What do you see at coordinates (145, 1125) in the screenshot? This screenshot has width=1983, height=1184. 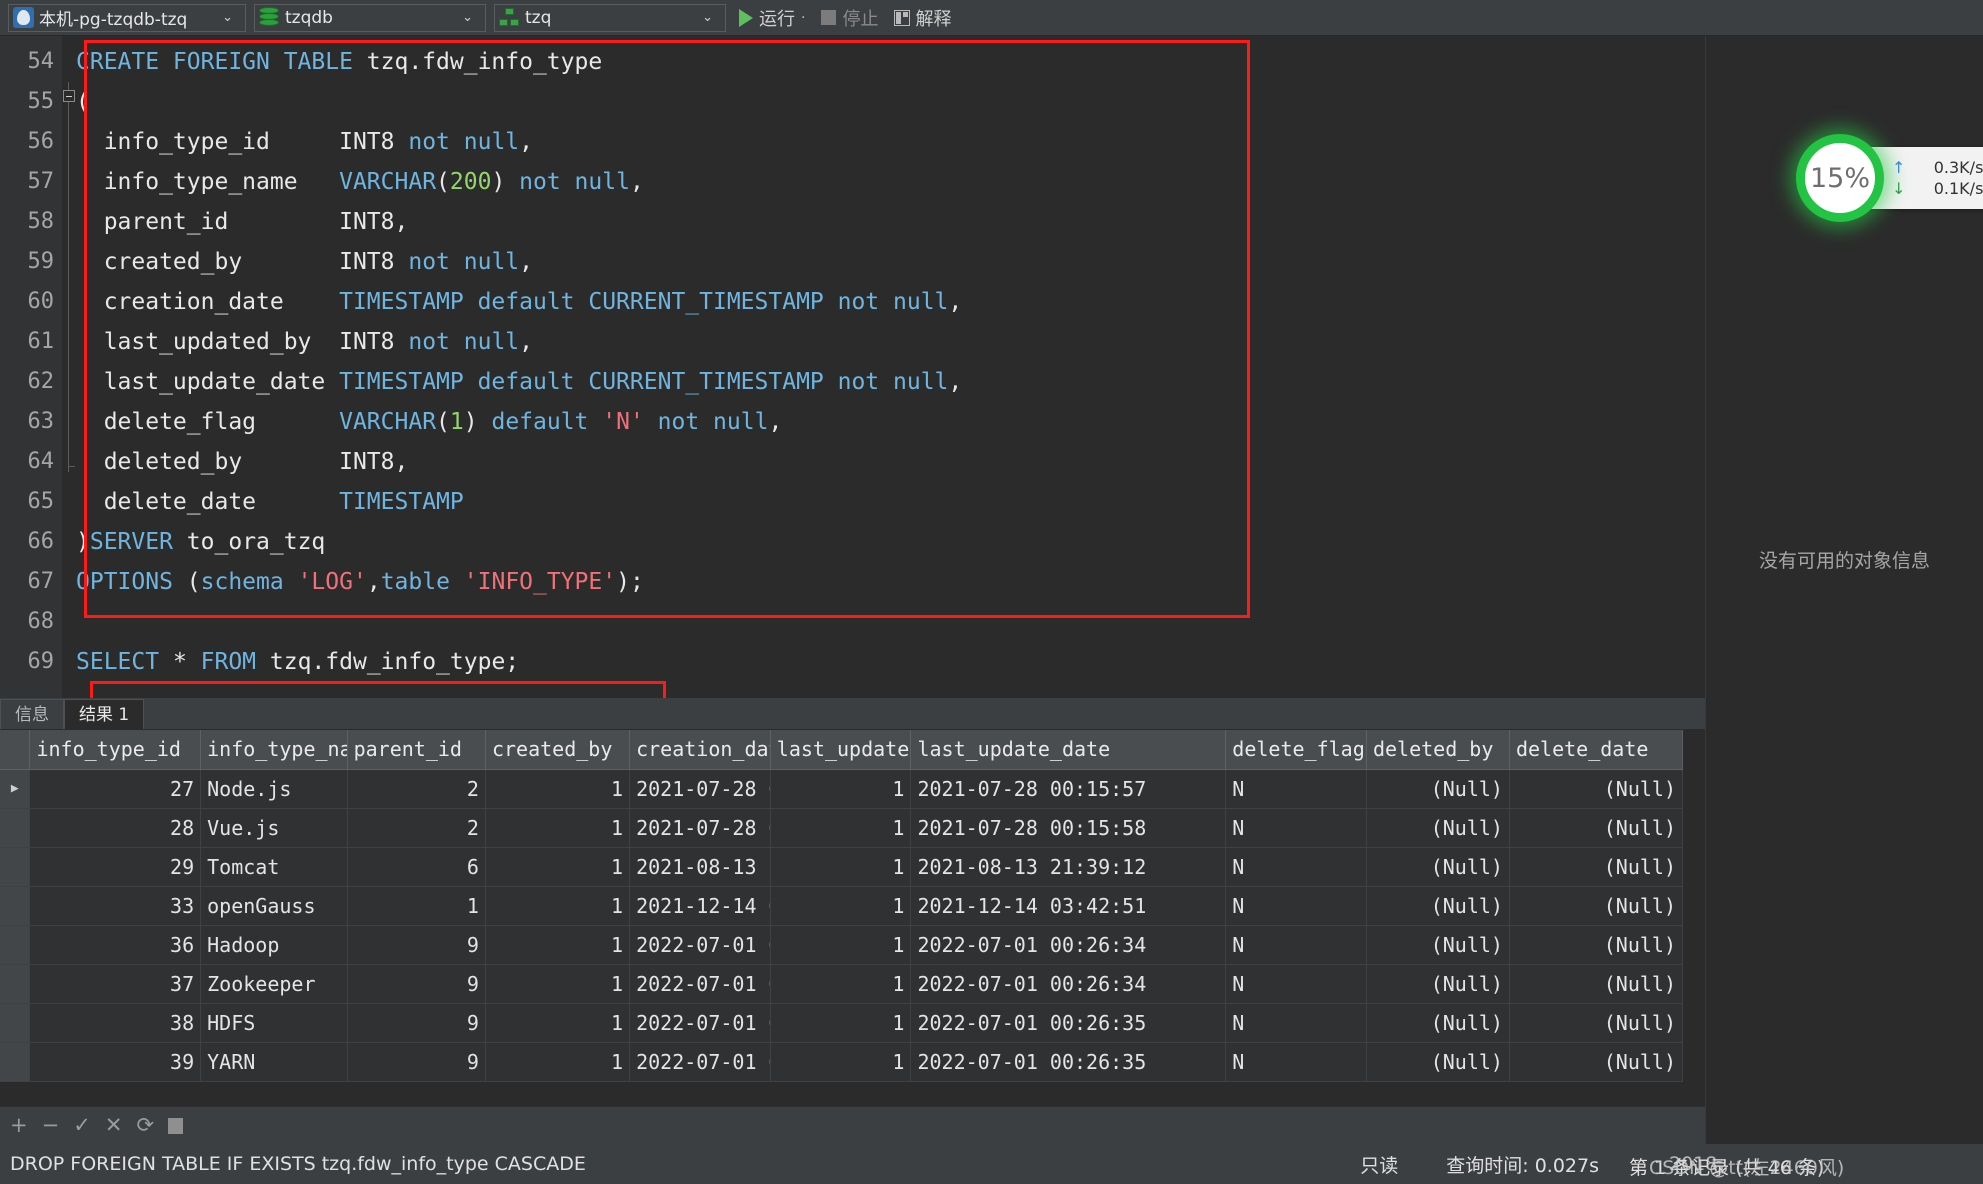 I see `refresh-button: ⟳` at bounding box center [145, 1125].